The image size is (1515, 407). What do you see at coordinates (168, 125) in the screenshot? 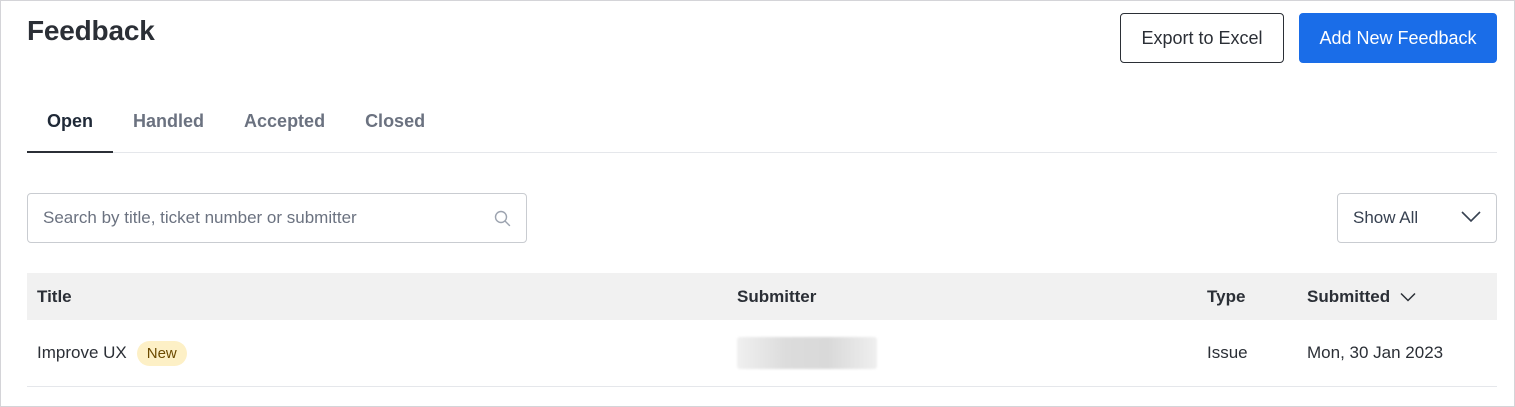
I see `tab-handled: Handled` at bounding box center [168, 125].